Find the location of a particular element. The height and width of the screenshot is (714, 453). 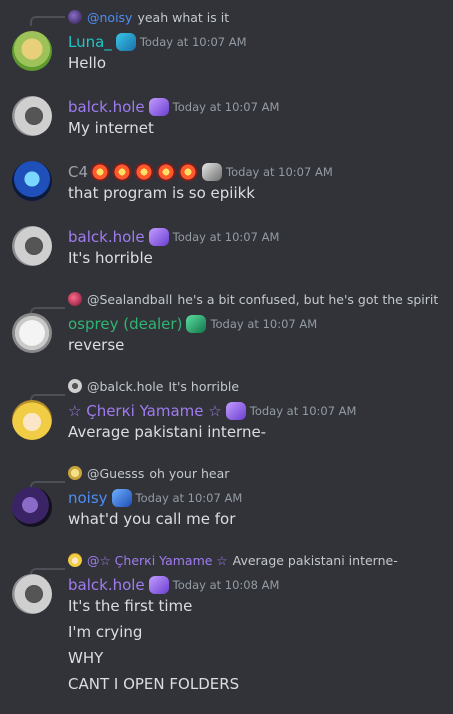

reply-preview: @Guesss oh your hear is located at coordinates (148, 473).